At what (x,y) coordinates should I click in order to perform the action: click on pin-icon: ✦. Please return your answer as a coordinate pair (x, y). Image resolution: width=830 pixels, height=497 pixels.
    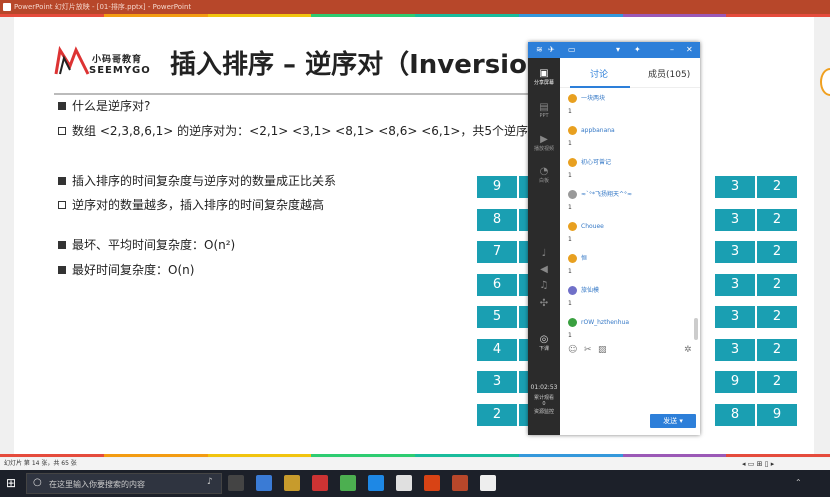
    Looking at the image, I should click on (637, 50).